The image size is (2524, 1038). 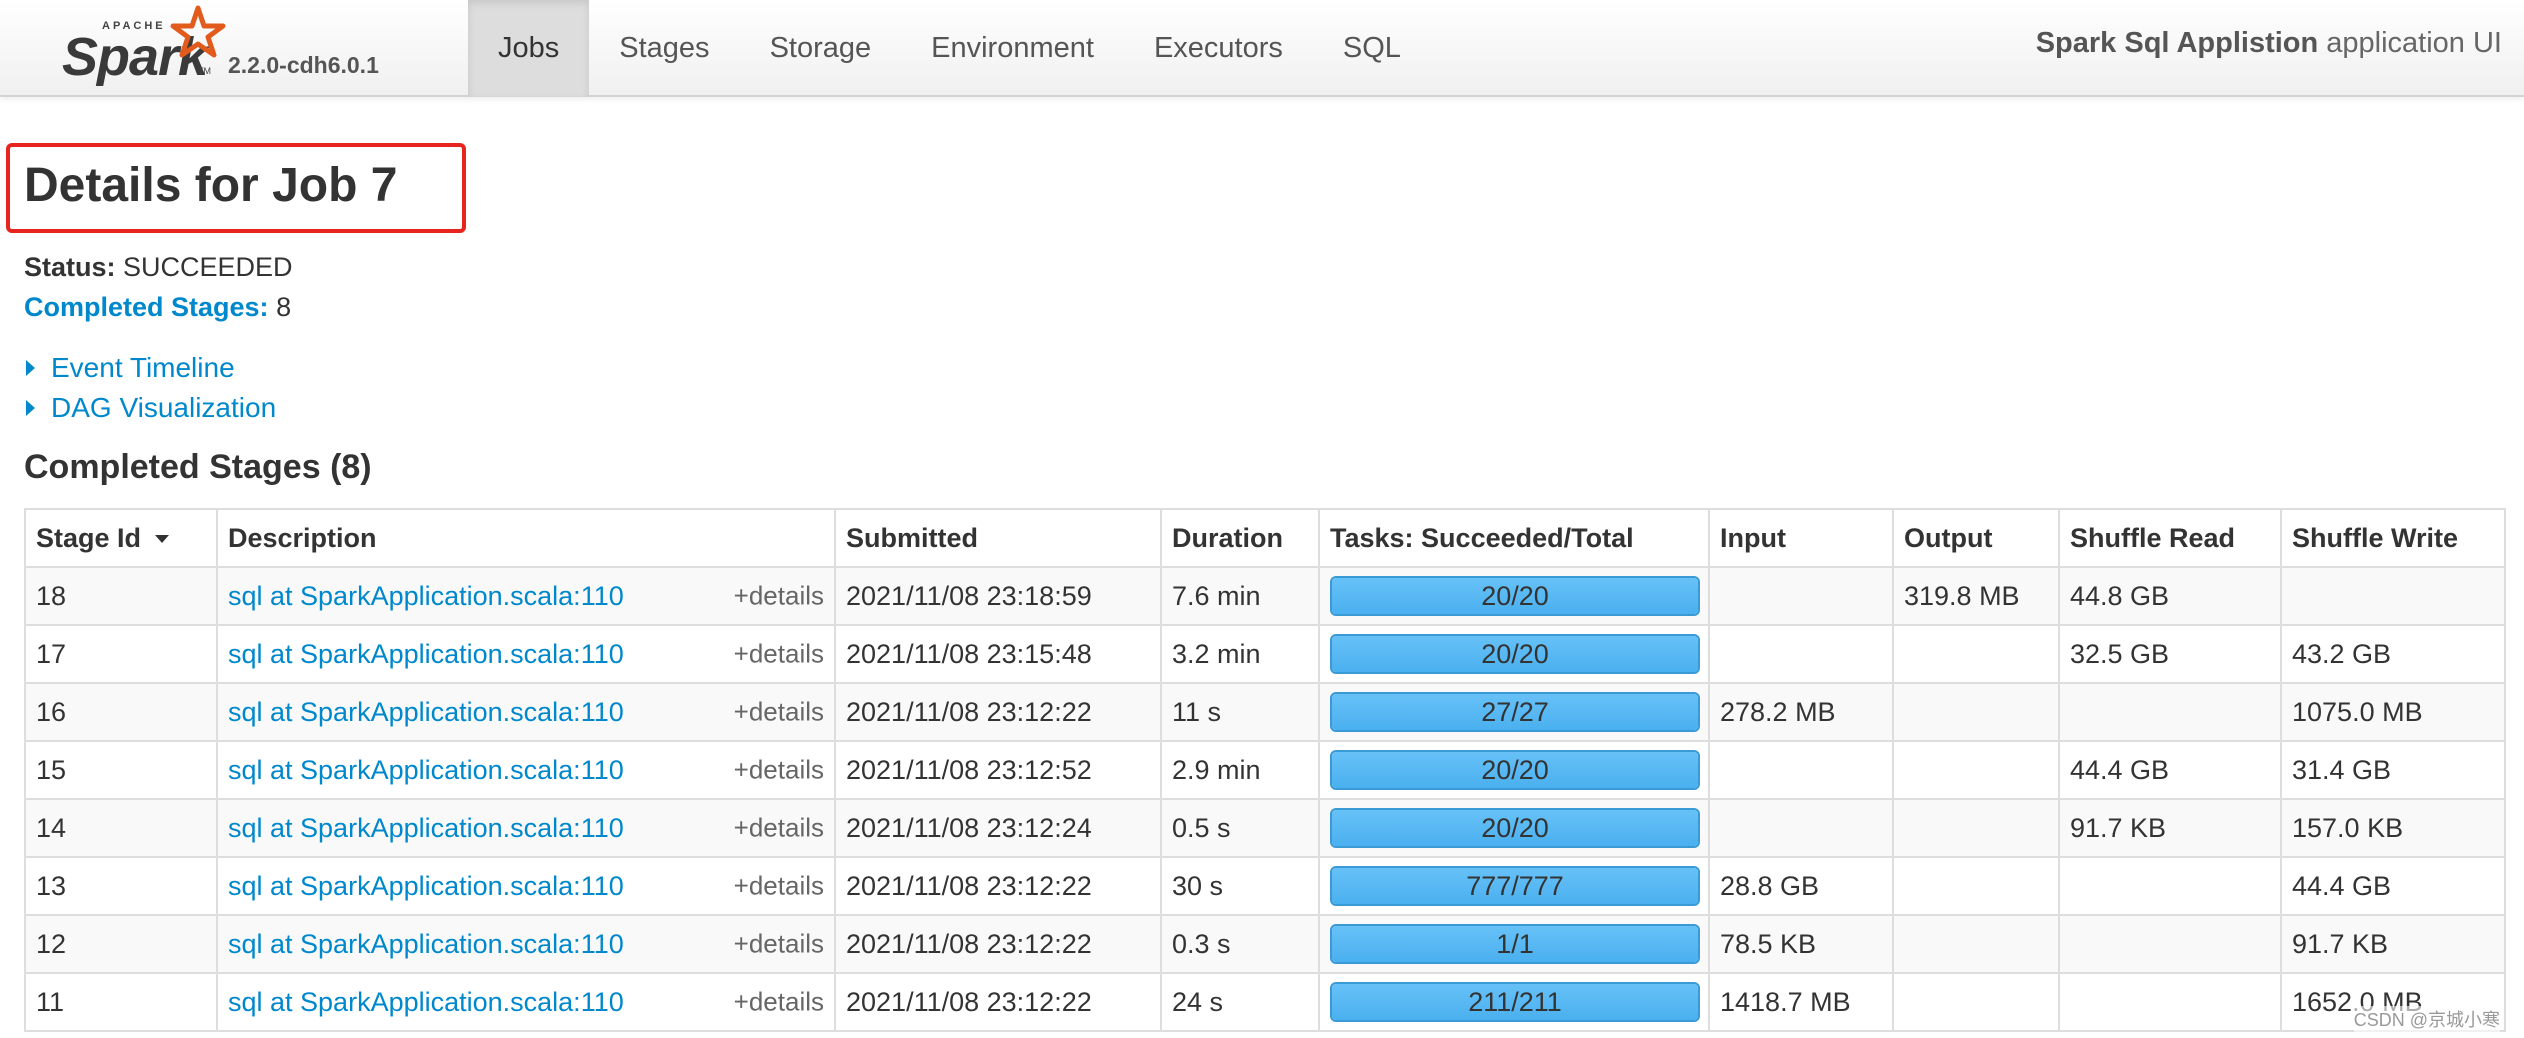 I want to click on watermark: CSDN @京城小寒, so click(x=2426, y=1019).